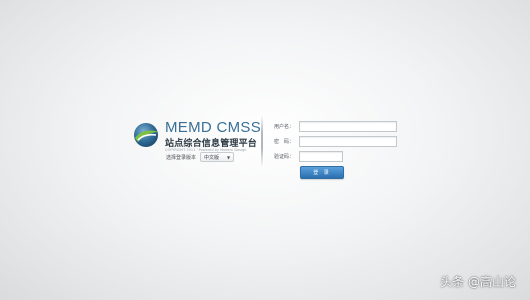 The image size is (530, 300). What do you see at coordinates (348, 126) in the screenshot?
I see `username-input` at bounding box center [348, 126].